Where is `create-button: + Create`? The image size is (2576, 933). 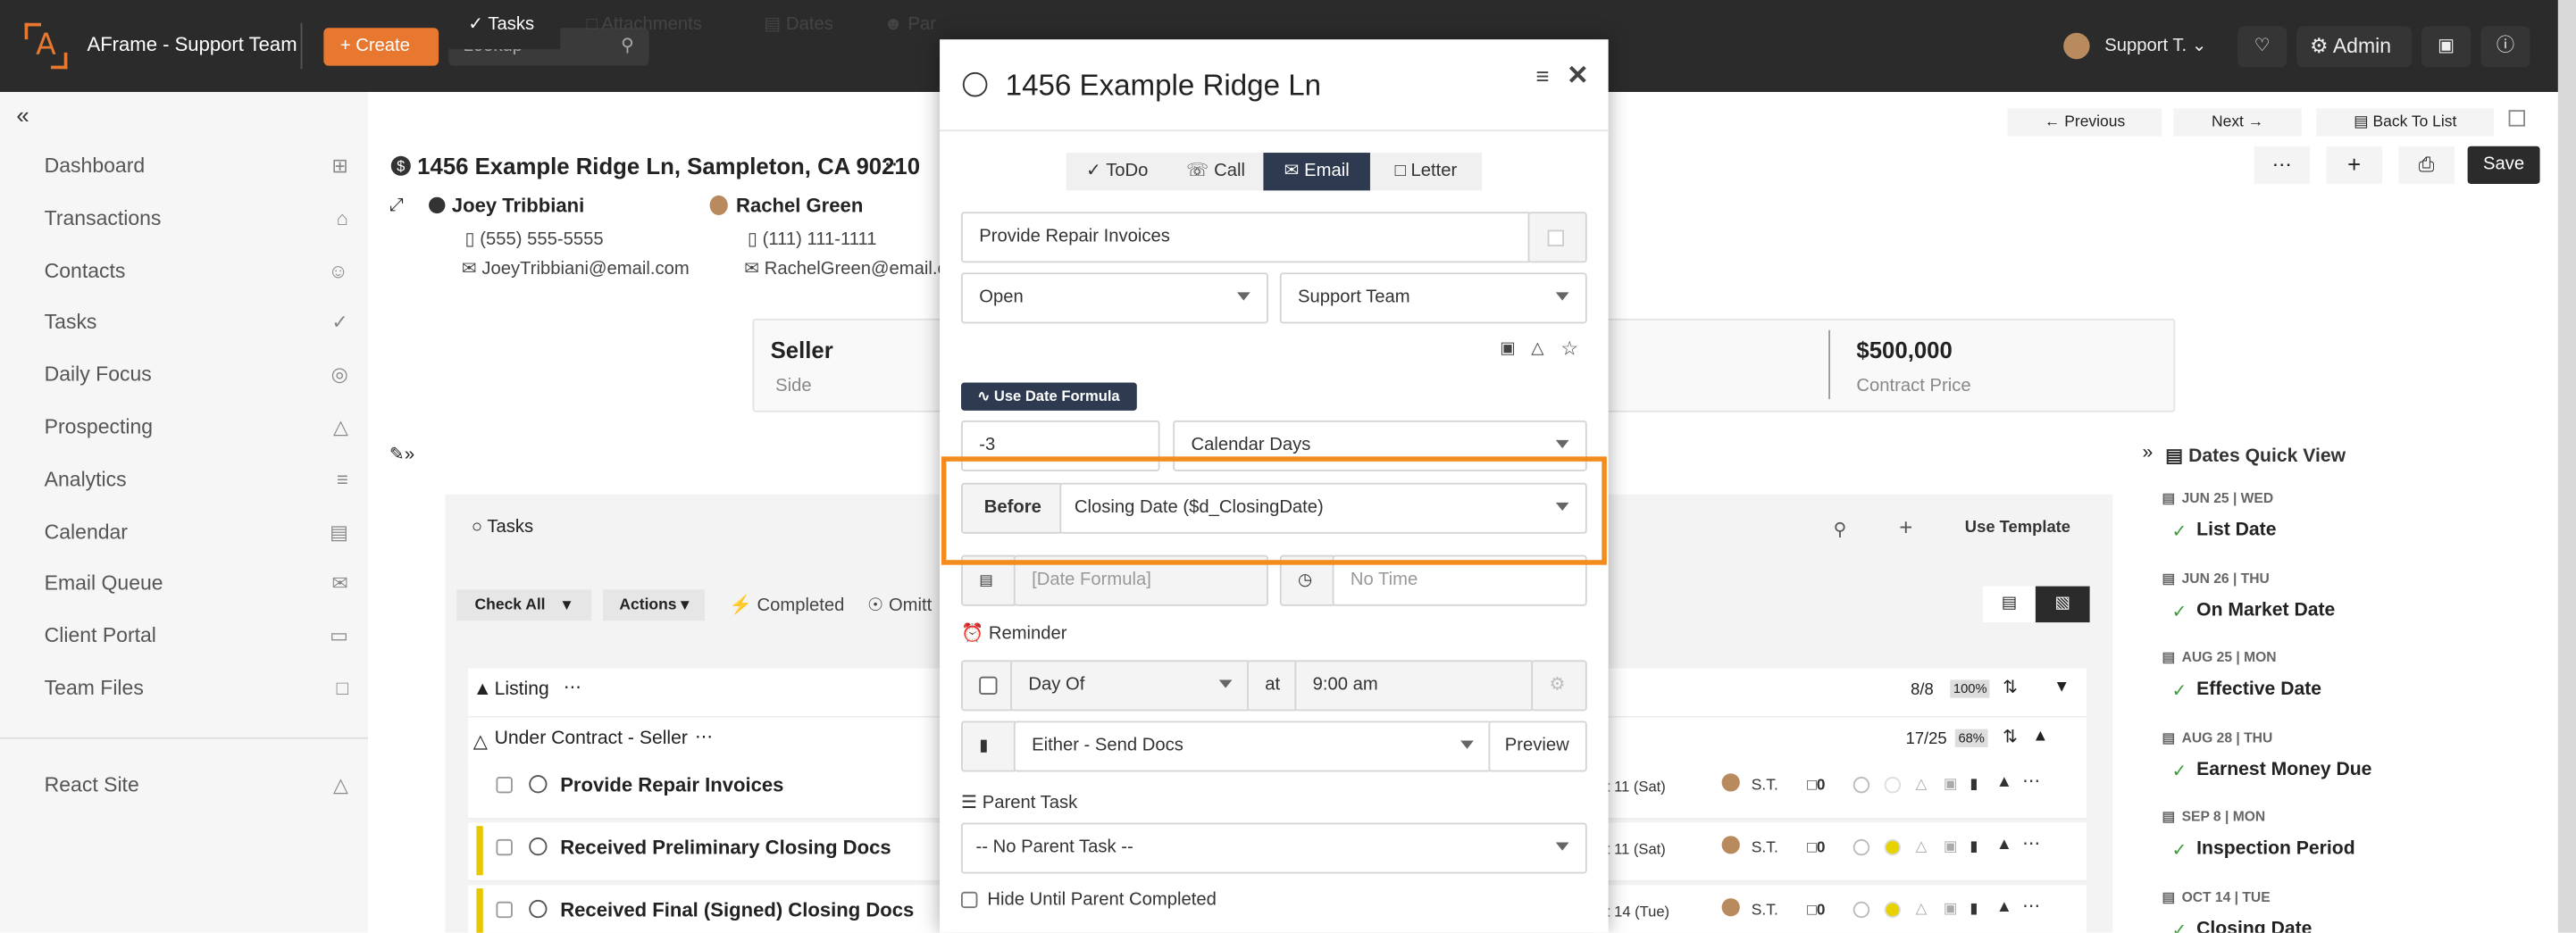 create-button: + Create is located at coordinates (381, 47).